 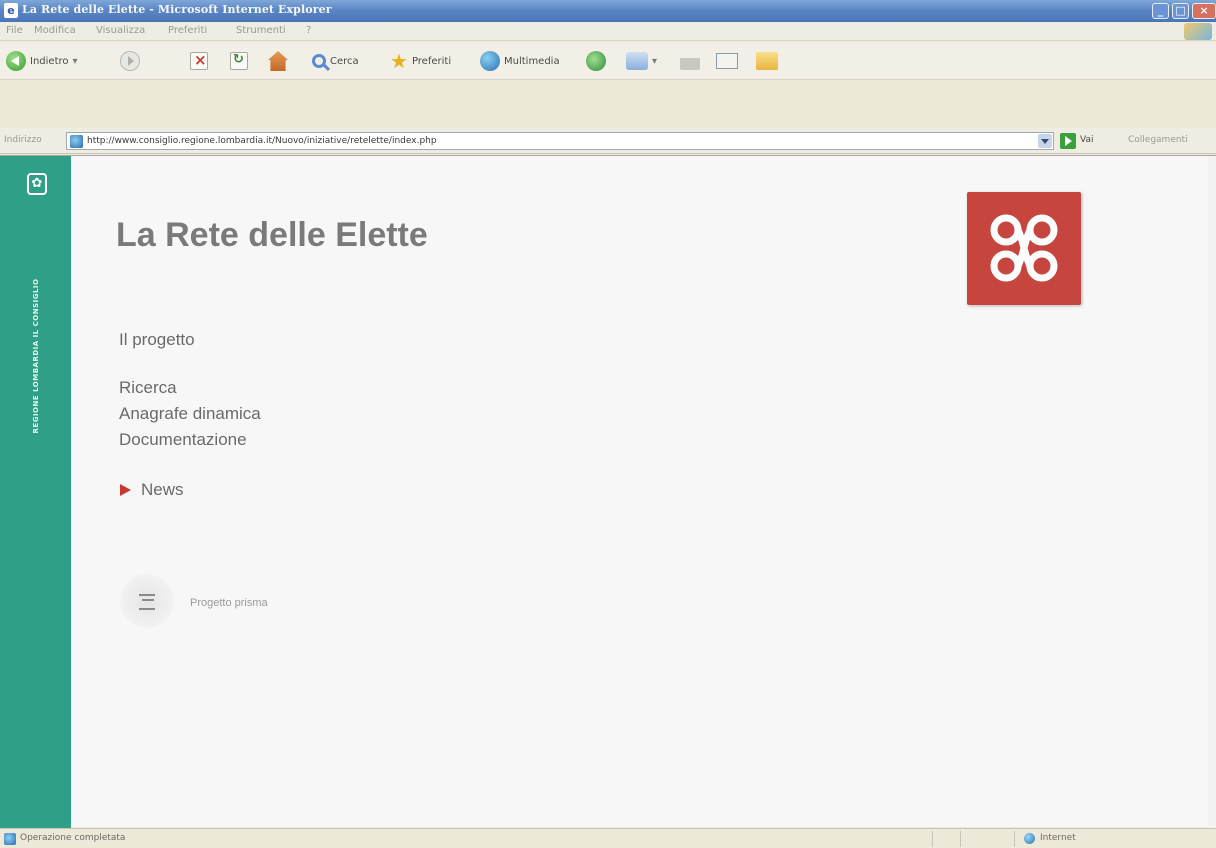 I want to click on prisma-logo-icon, so click(x=147, y=601).